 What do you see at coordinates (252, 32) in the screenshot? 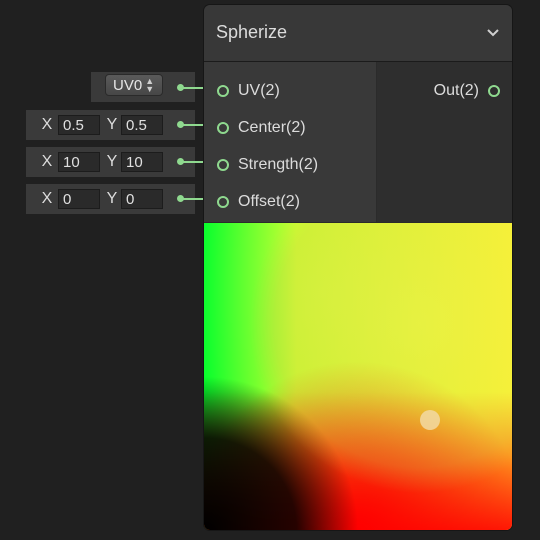
I see `node-title: Spherize` at bounding box center [252, 32].